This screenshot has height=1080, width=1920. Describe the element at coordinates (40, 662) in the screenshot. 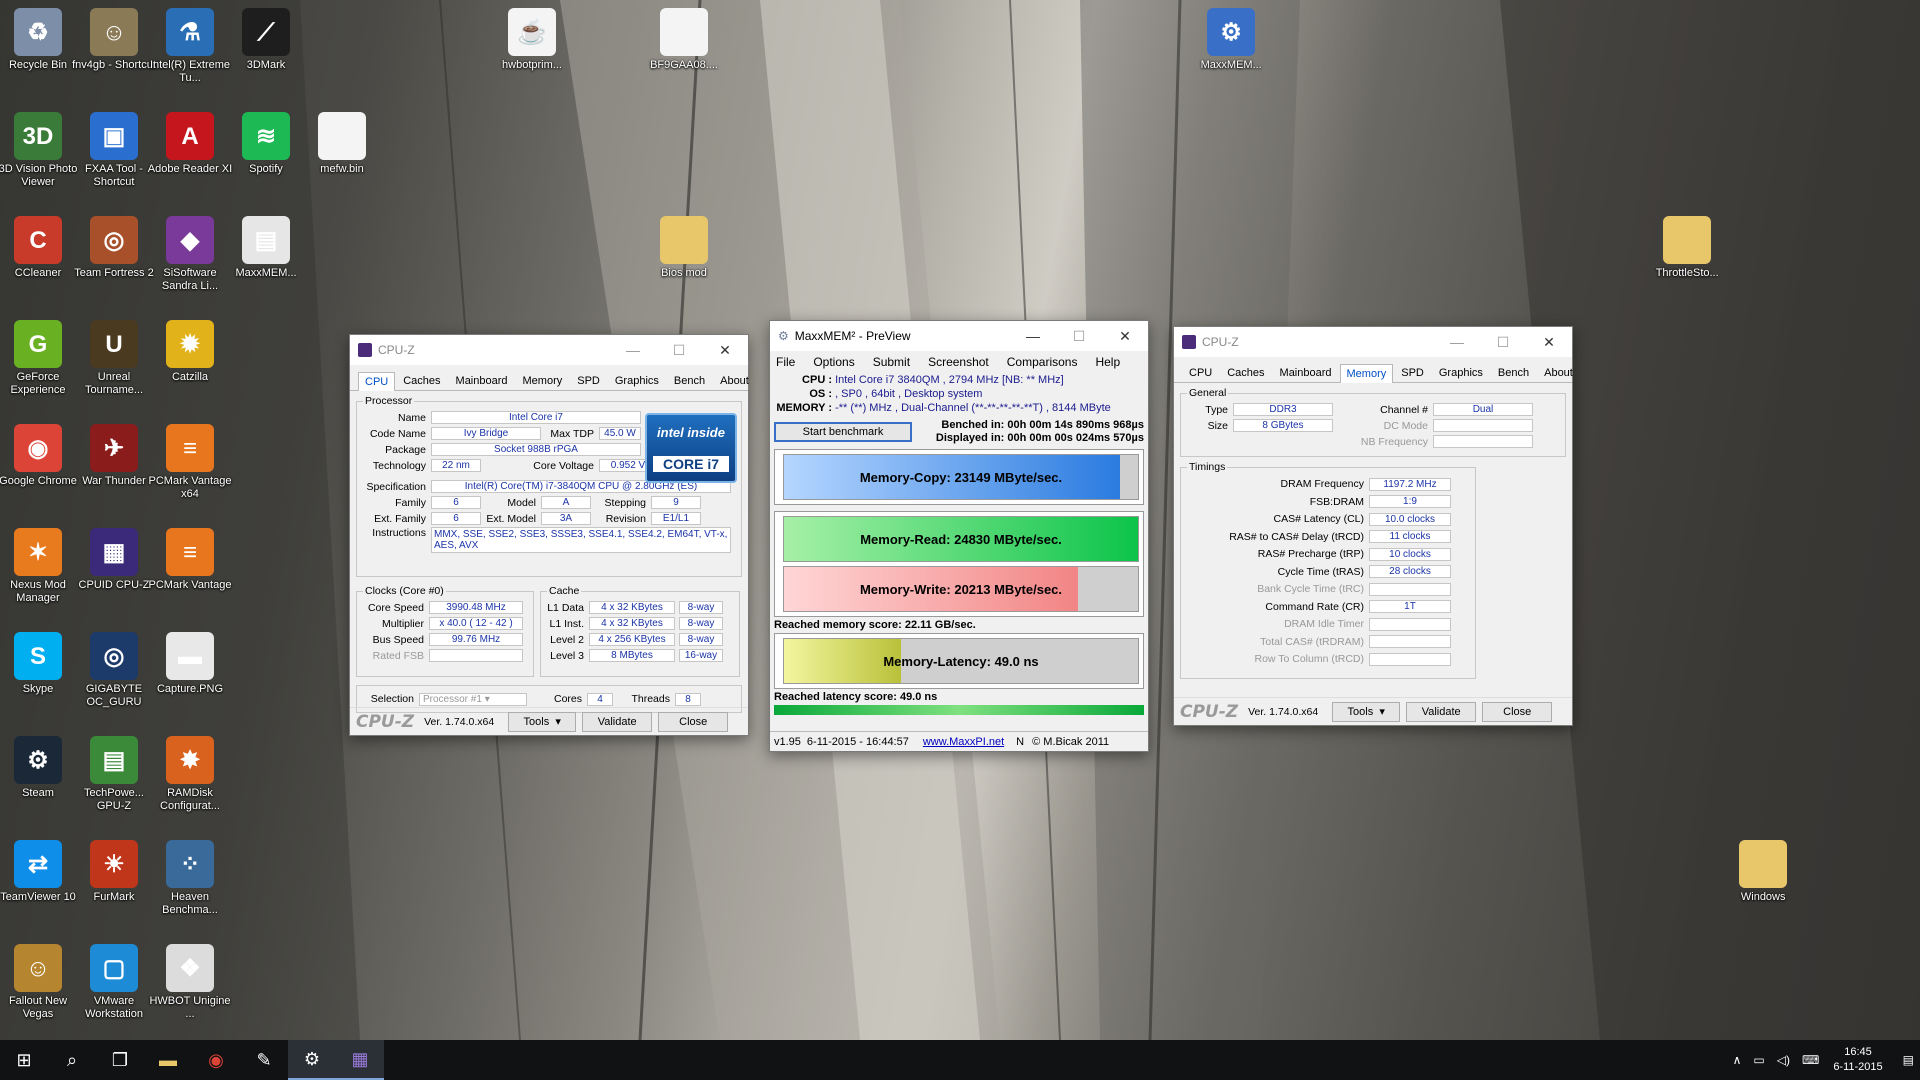

I see `desktop-icon: S Skype` at that location.